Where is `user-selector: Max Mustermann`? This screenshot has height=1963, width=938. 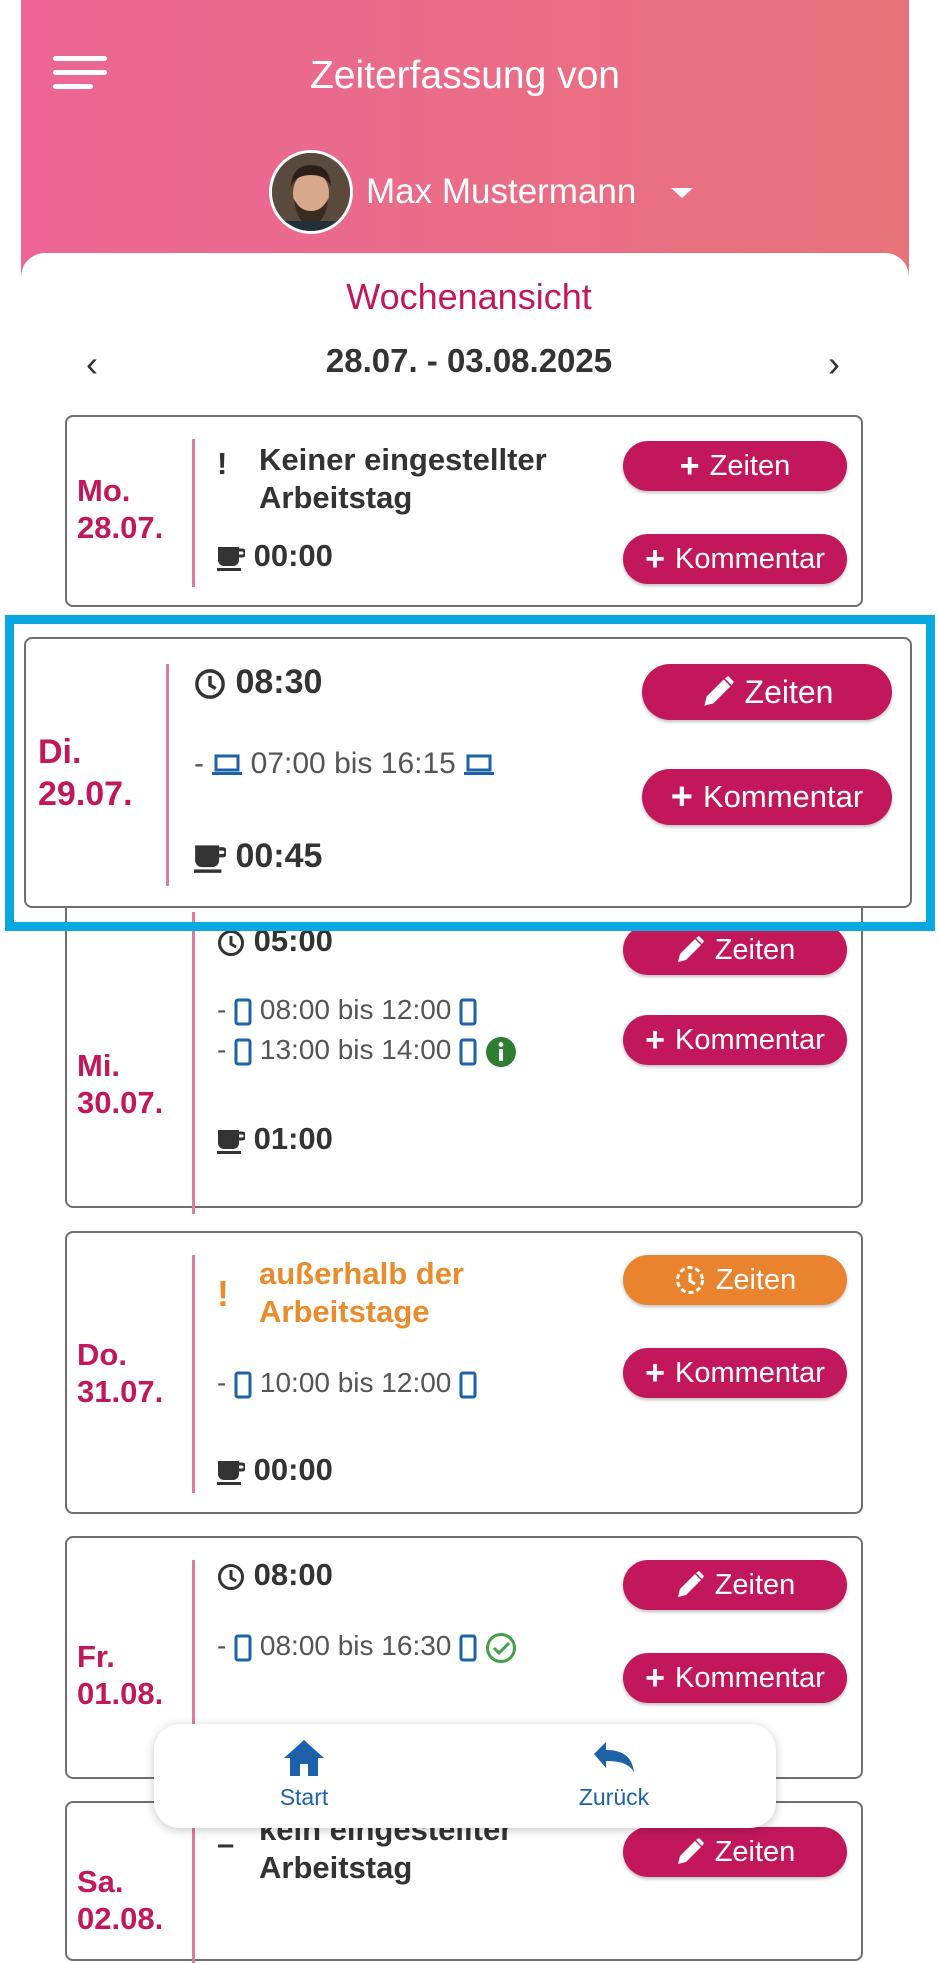
user-selector: Max Mustermann is located at coordinates (475, 195).